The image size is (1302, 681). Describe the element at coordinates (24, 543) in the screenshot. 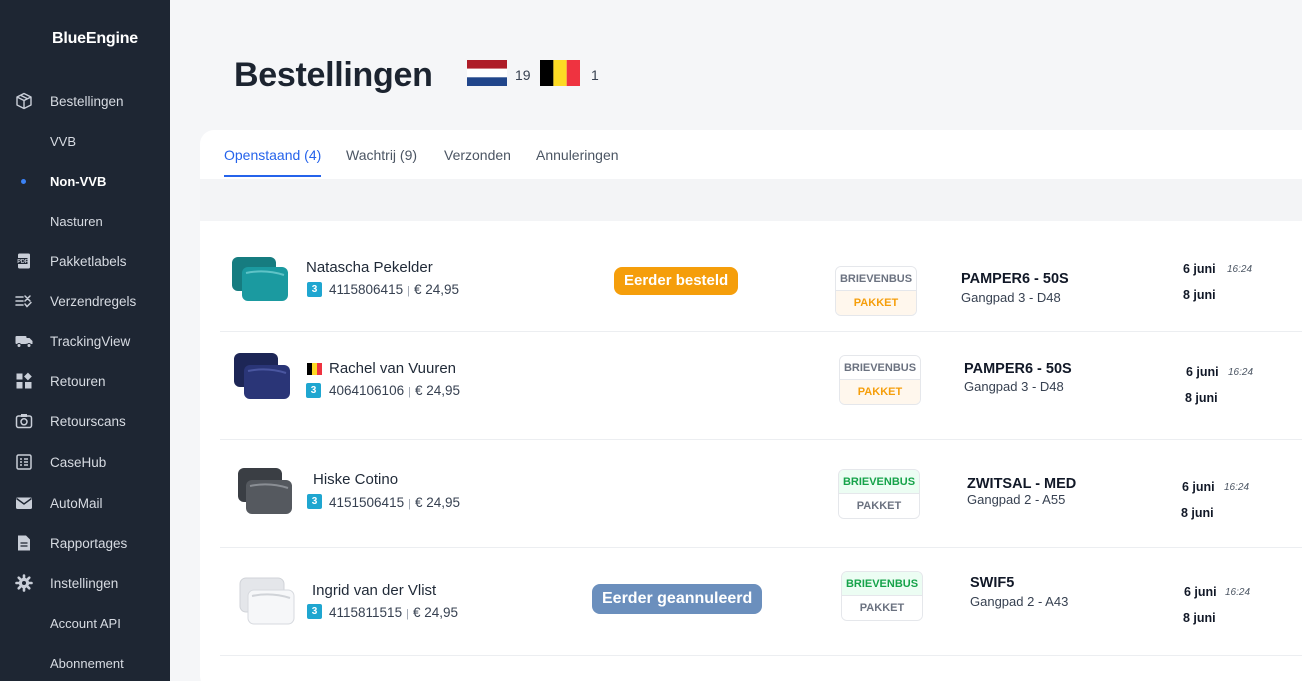

I see `report-icon` at that location.